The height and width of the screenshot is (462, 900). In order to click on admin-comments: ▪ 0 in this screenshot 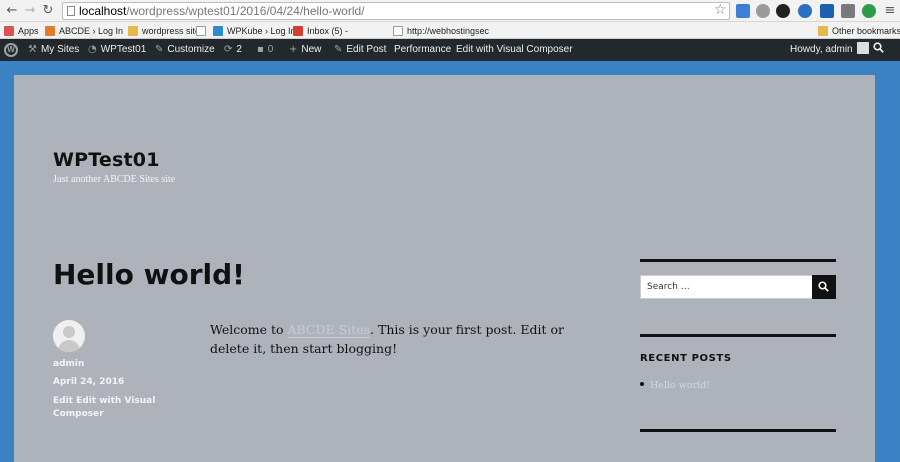, I will do `click(265, 50)`.